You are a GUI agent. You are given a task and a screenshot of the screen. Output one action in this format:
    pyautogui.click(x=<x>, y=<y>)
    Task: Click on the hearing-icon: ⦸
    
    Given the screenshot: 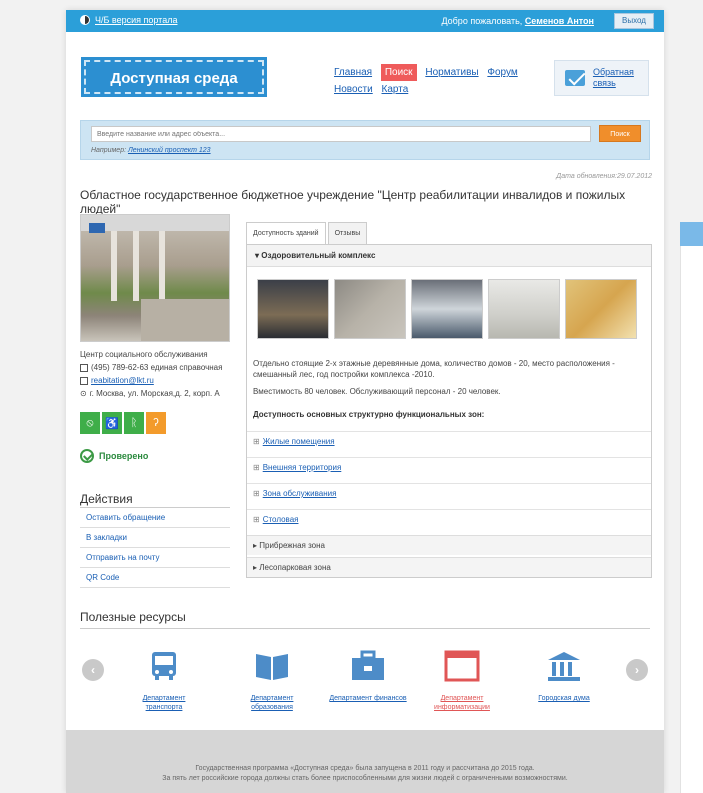 What is the action you would take?
    pyautogui.click(x=90, y=423)
    